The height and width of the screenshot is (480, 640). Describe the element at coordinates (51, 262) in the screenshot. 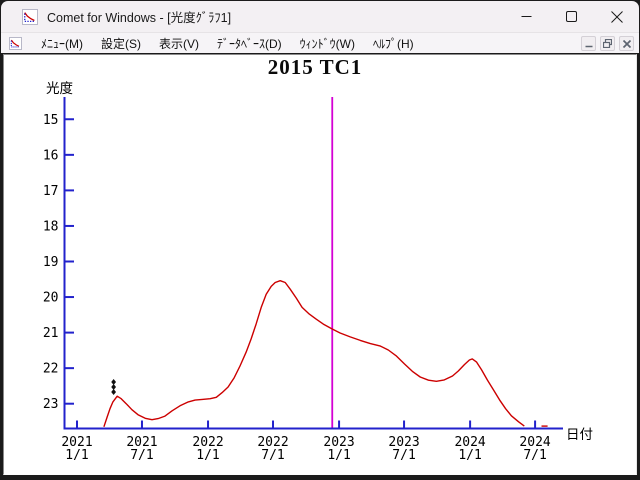

I see `y-tick-label: 19` at that location.